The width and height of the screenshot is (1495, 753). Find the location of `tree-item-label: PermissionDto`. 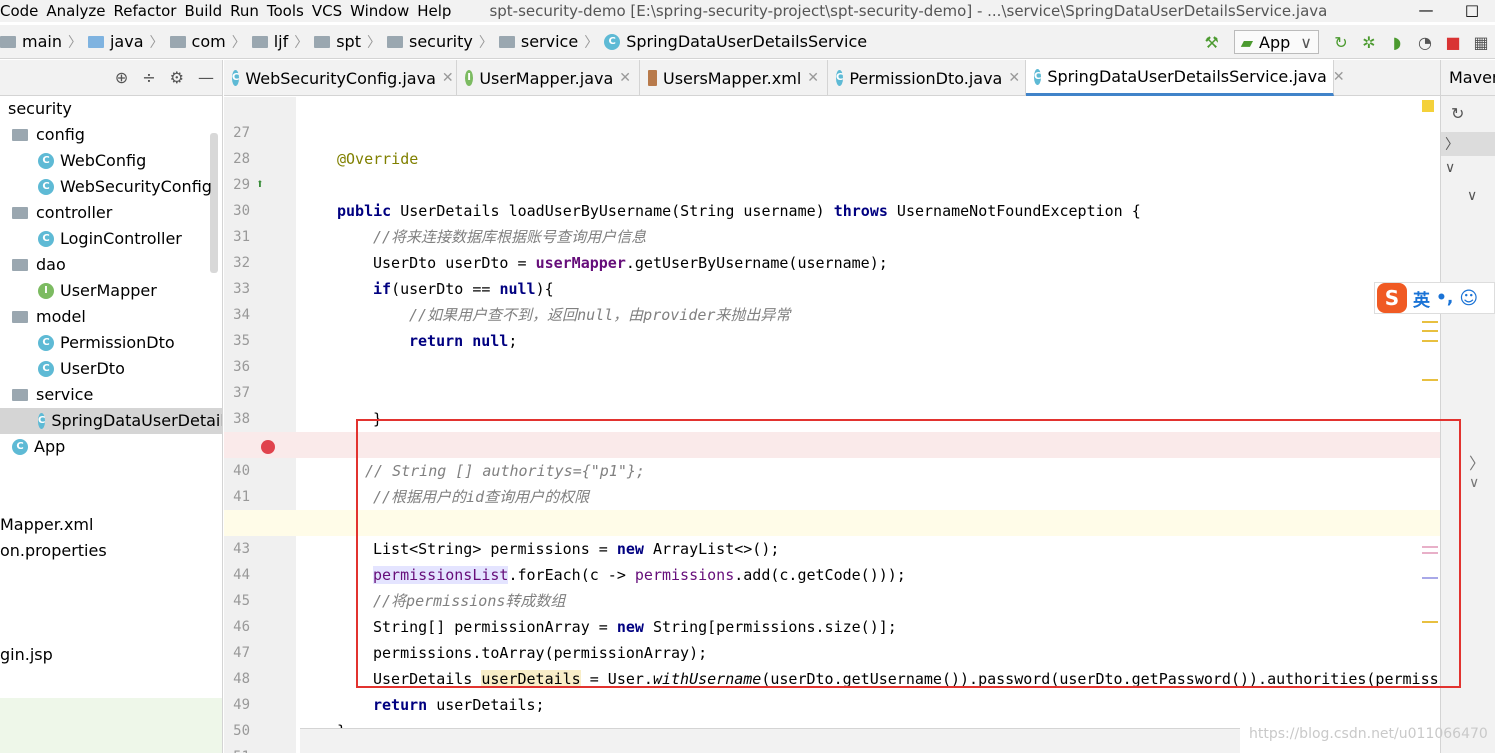

tree-item-label: PermissionDto is located at coordinates (117, 342).